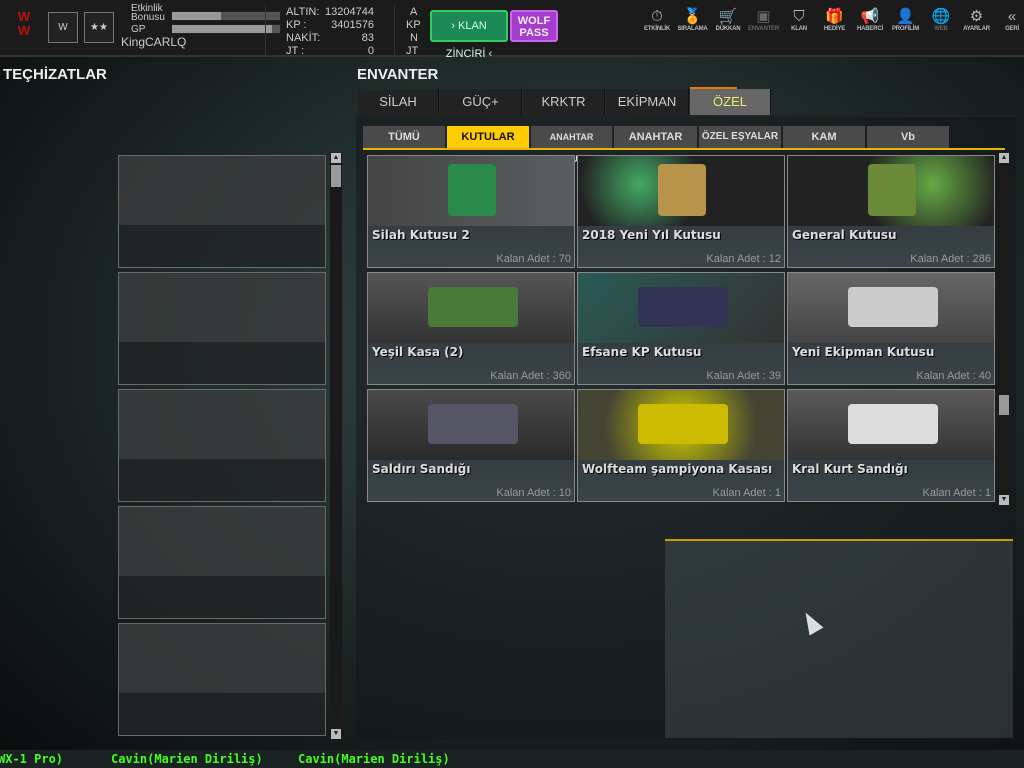  I want to click on inventory-scrollbar: ▲ ▼, so click(1004, 329).